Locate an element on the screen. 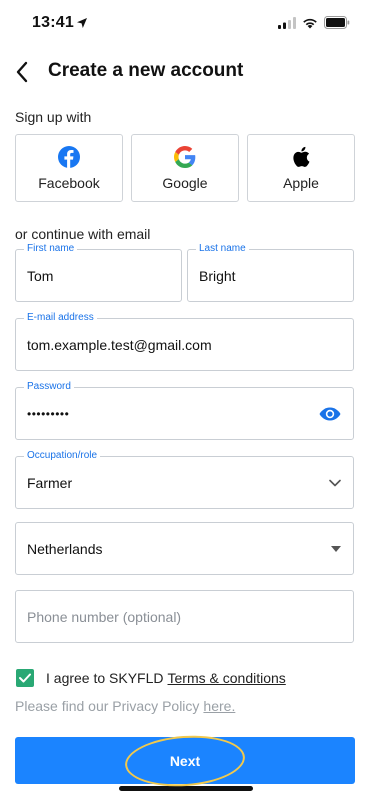 The image size is (370, 800). chevron-down-icon is located at coordinates (335, 482).